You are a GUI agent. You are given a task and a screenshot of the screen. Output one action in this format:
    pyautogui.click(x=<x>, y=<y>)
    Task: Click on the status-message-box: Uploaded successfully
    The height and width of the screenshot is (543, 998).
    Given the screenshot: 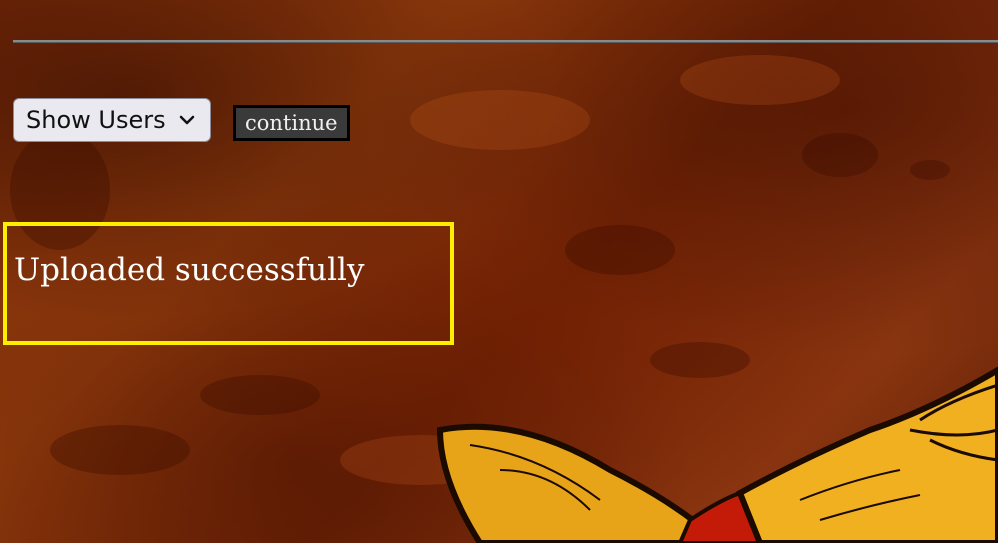 What is the action you would take?
    pyautogui.click(x=228, y=283)
    